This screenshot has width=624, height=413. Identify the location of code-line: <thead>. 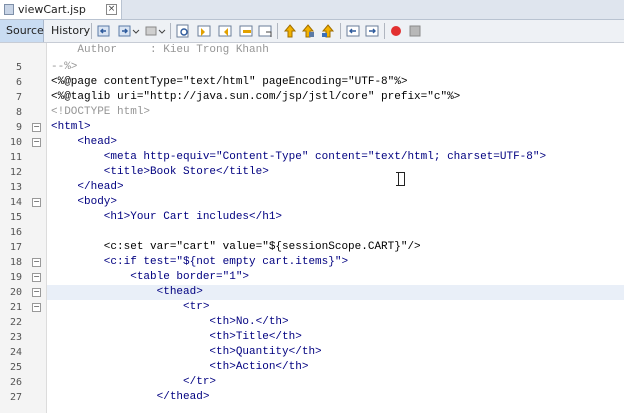
(127, 292).